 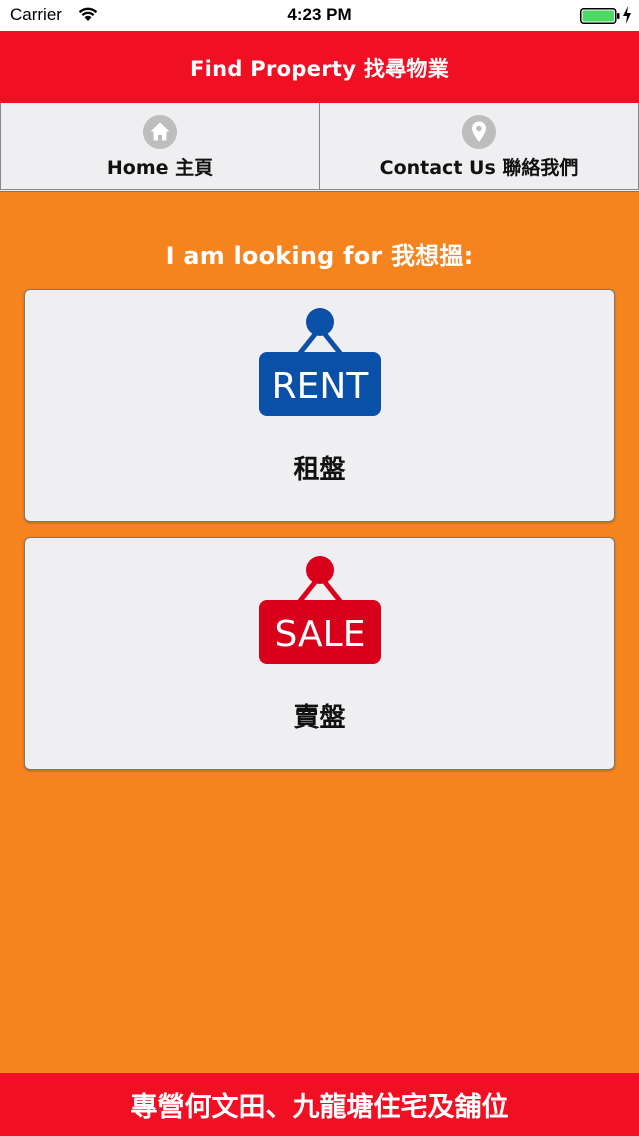 What do you see at coordinates (321, 386) in the screenshot?
I see `rent-sign-text: RENT` at bounding box center [321, 386].